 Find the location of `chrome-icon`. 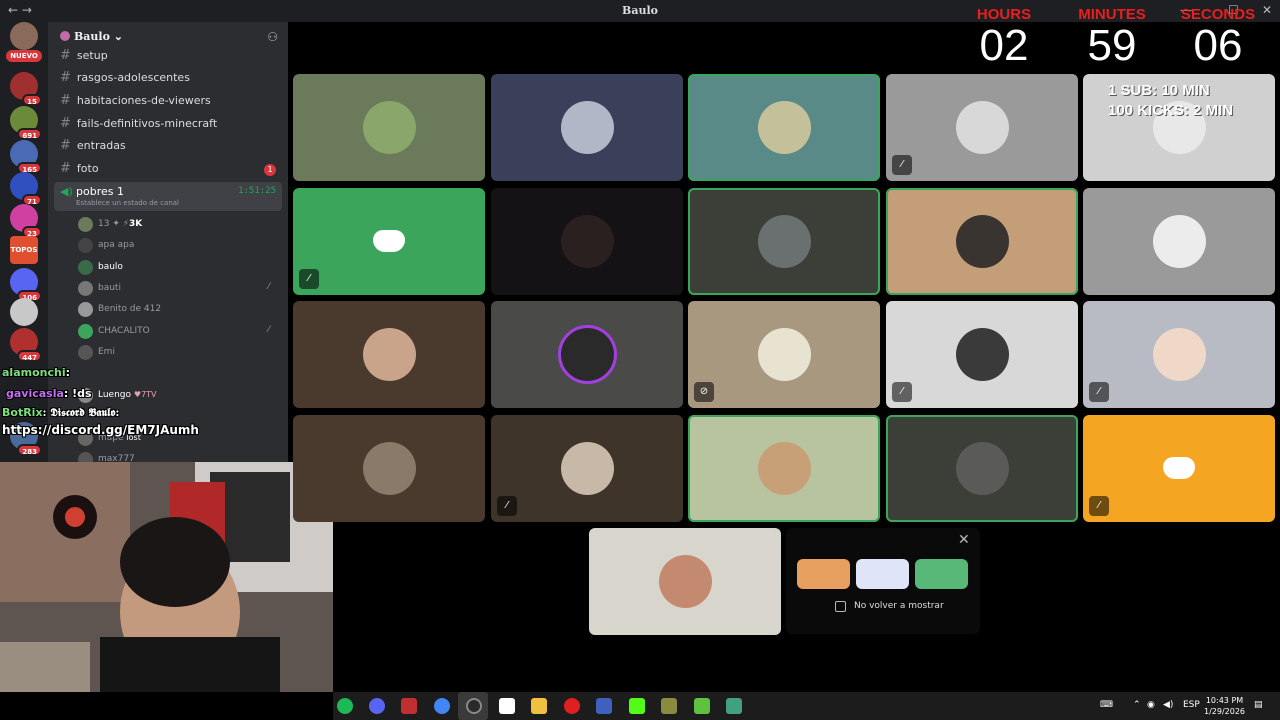

chrome-icon is located at coordinates (442, 706).